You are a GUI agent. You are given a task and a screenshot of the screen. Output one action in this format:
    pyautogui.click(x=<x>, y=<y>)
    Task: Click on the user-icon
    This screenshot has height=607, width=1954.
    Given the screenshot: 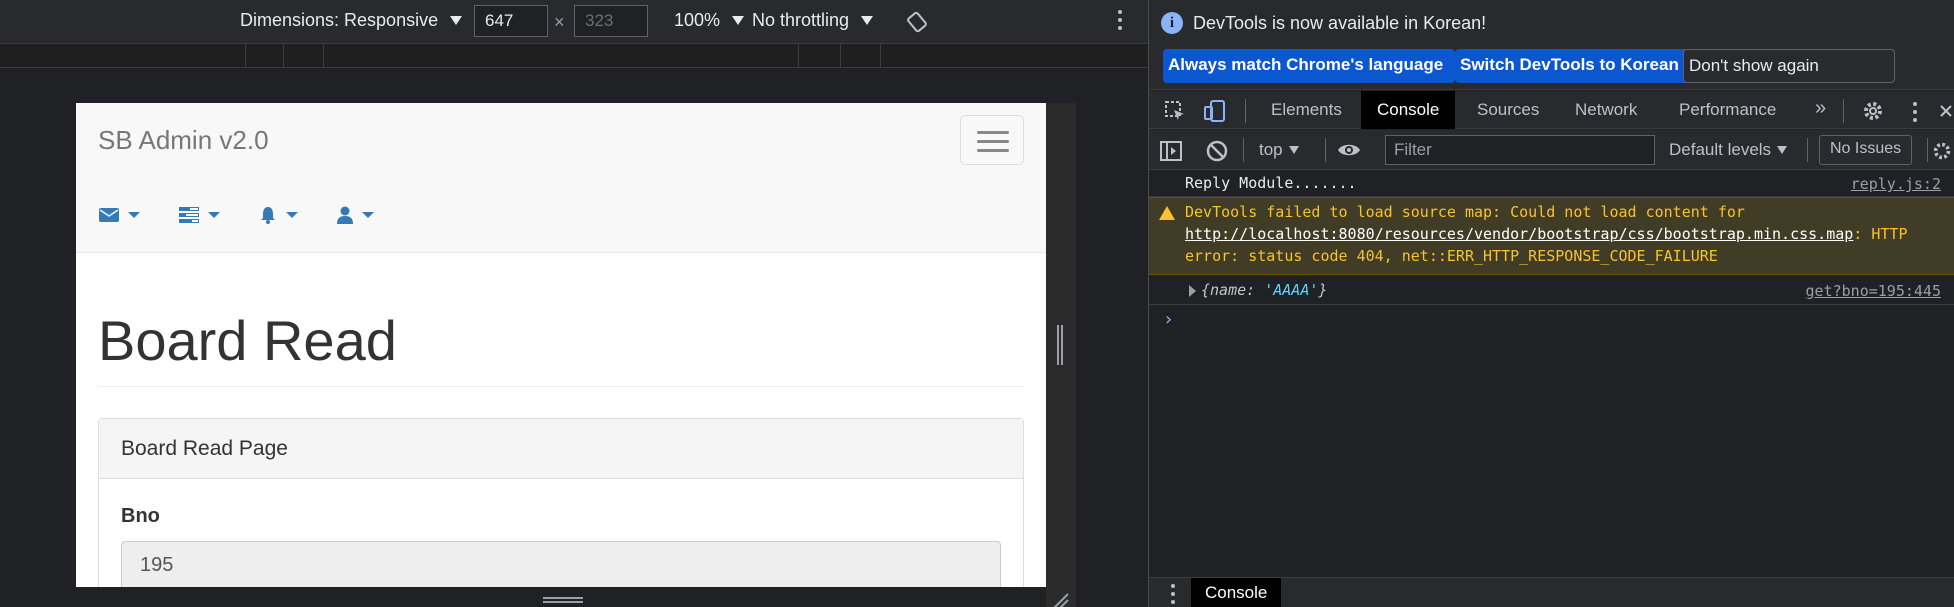 What is the action you would take?
    pyautogui.click(x=345, y=215)
    